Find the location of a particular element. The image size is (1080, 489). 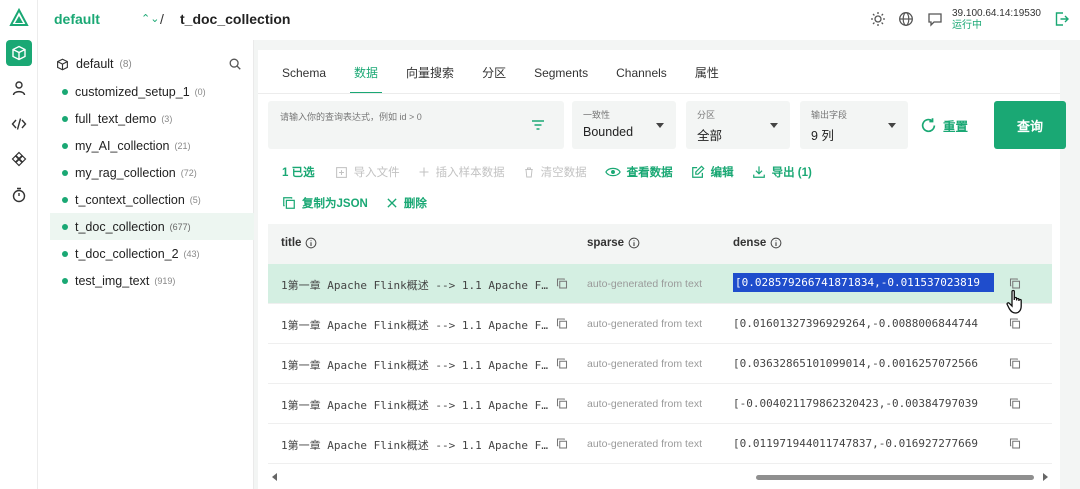

query-expression-input: 请输入你的查询表达式，例如 id > 0 is located at coordinates (416, 125).